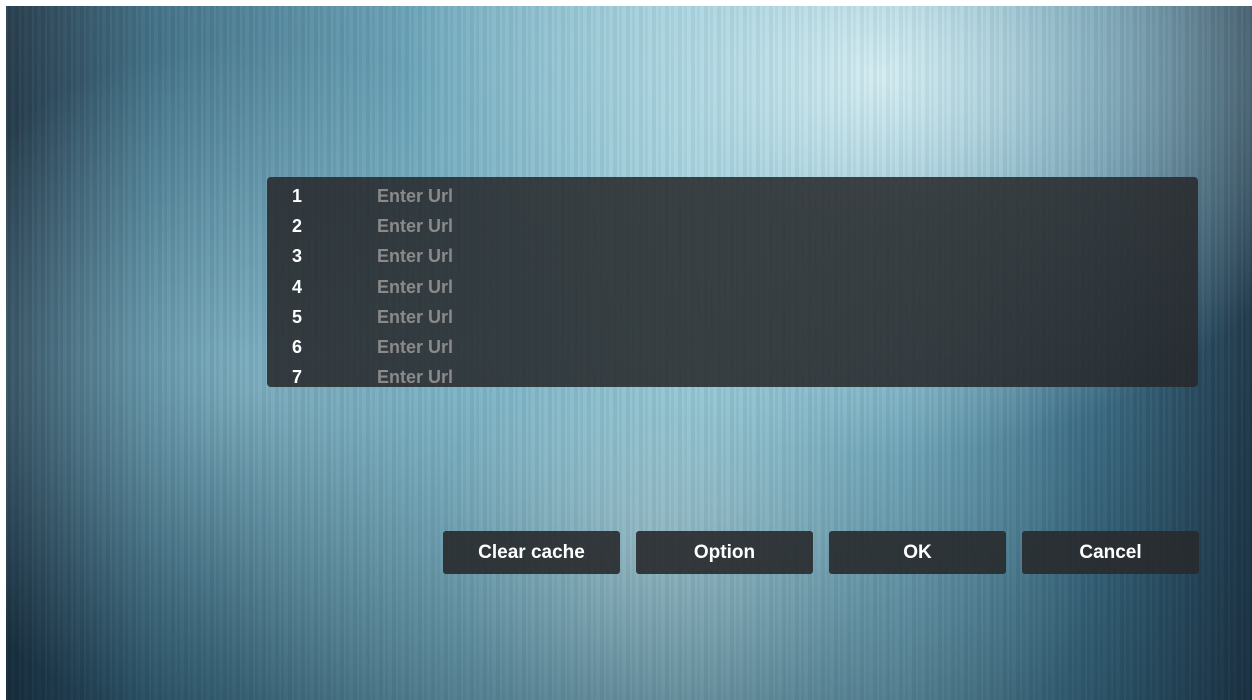  I want to click on row-number: 3, so click(297, 256).